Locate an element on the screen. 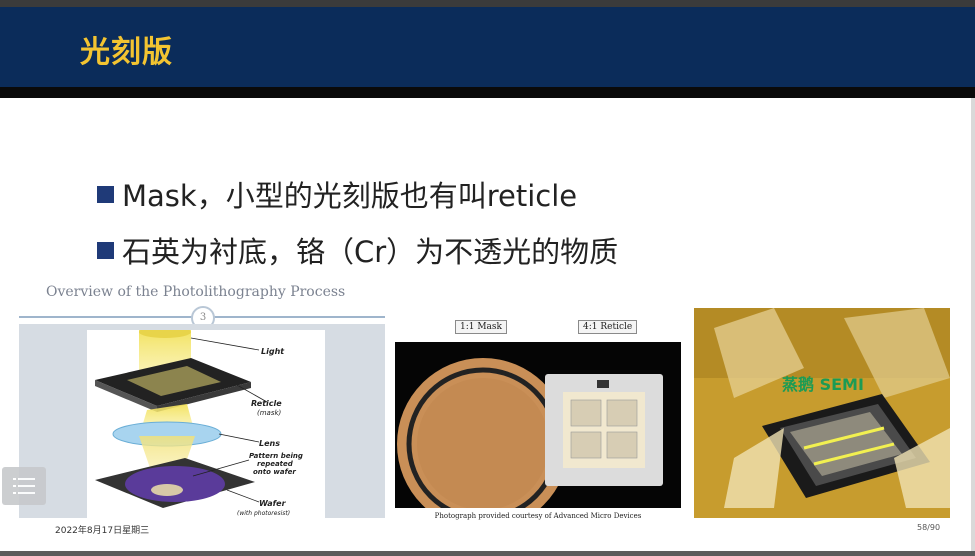 The height and width of the screenshot is (556, 975). label-wafer: Wafer is located at coordinates (273, 503).